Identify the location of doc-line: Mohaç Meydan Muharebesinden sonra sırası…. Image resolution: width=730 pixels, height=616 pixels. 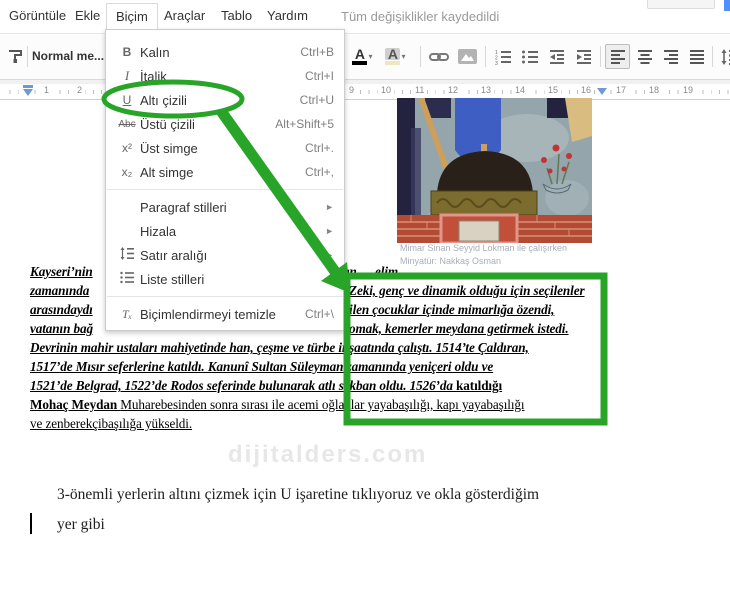
(277, 404).